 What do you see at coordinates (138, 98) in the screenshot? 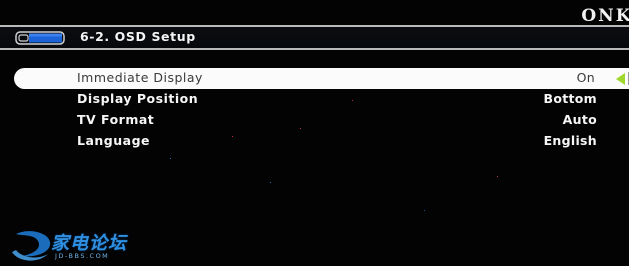
I see `menu-item-label: Display Position` at bounding box center [138, 98].